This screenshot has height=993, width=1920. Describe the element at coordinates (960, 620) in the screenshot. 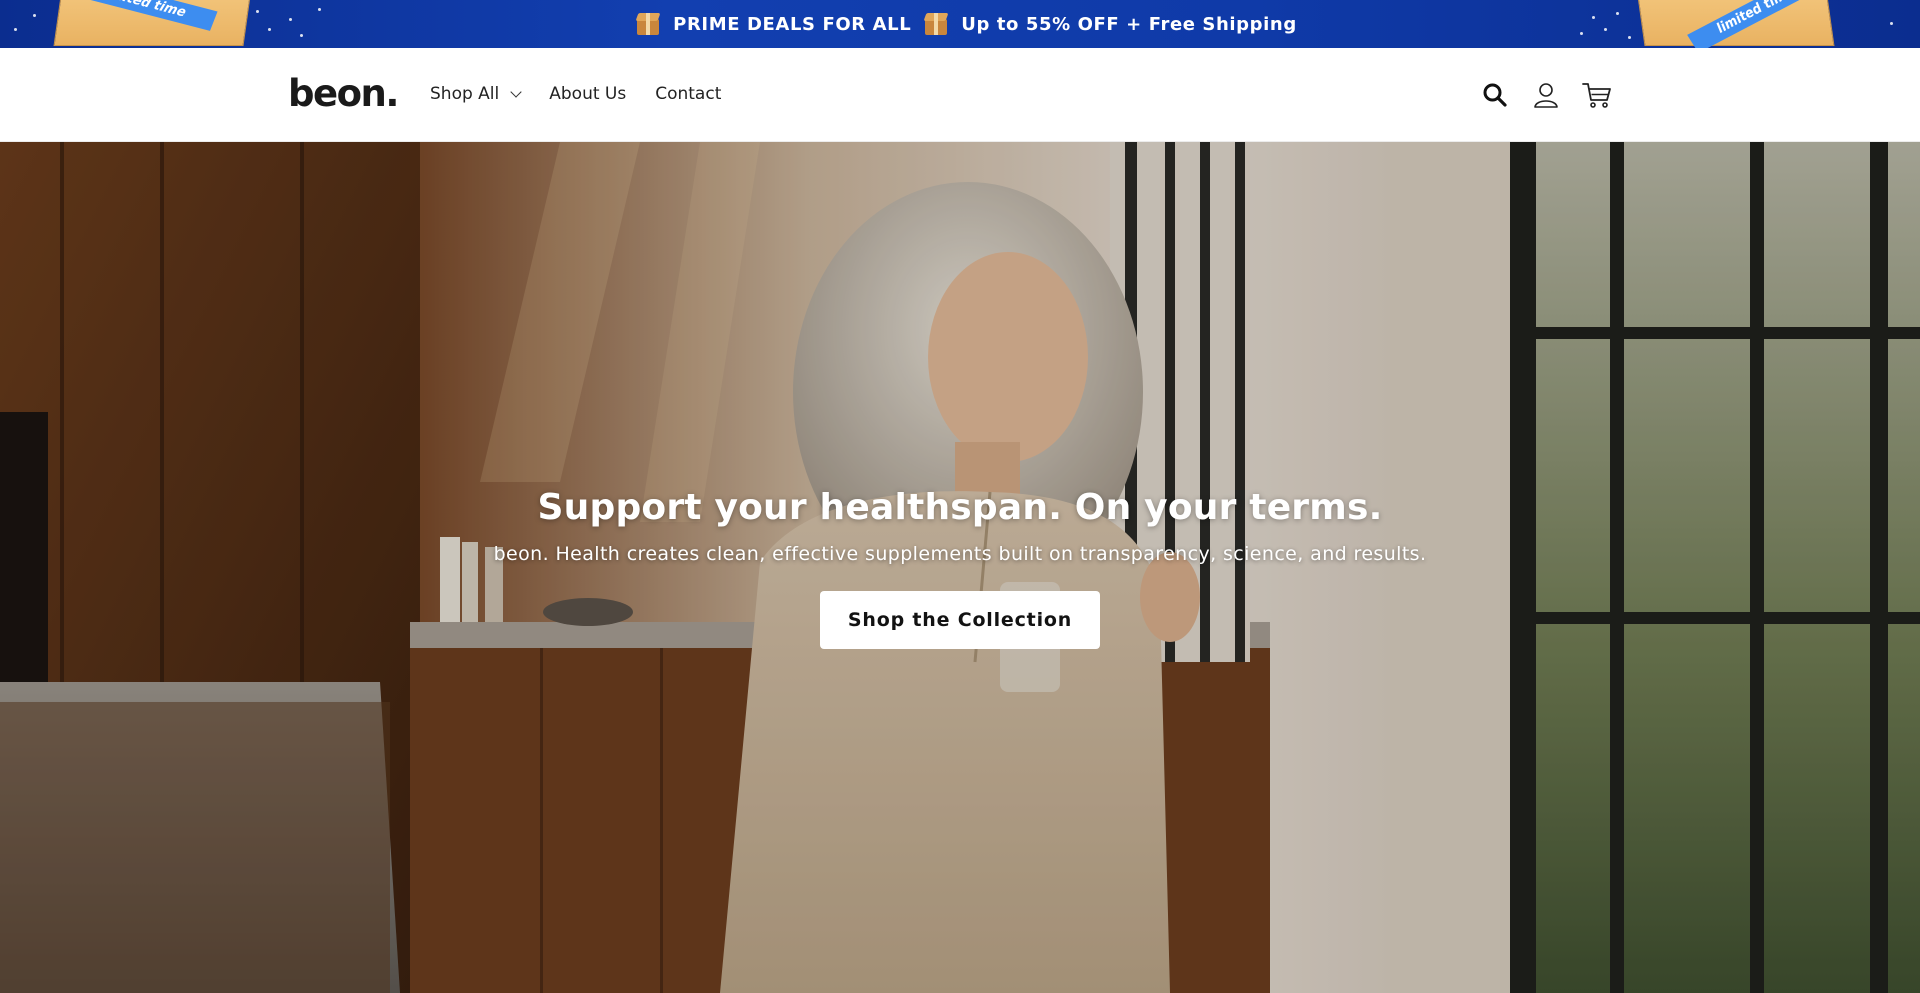

I see `shop-collection-button: Shop the Collection` at that location.